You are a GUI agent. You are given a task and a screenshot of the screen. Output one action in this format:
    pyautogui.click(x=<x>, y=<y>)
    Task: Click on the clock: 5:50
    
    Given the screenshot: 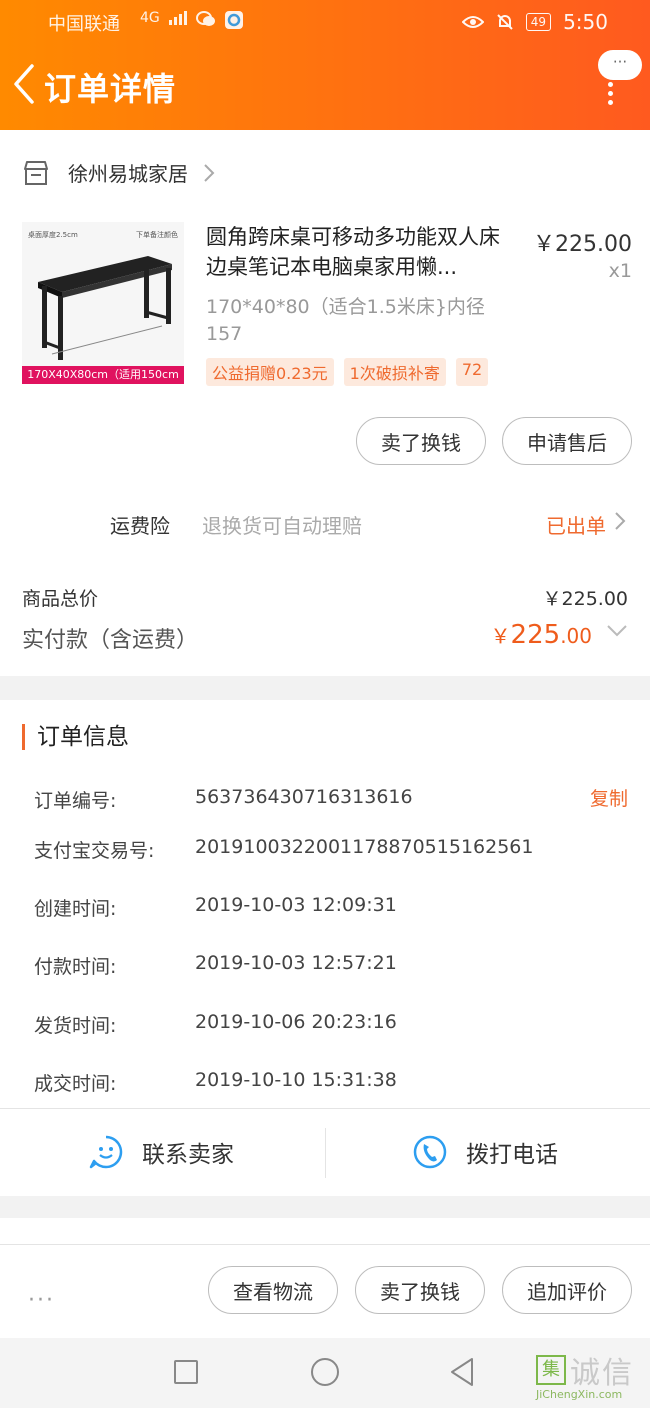 What is the action you would take?
    pyautogui.click(x=585, y=22)
    